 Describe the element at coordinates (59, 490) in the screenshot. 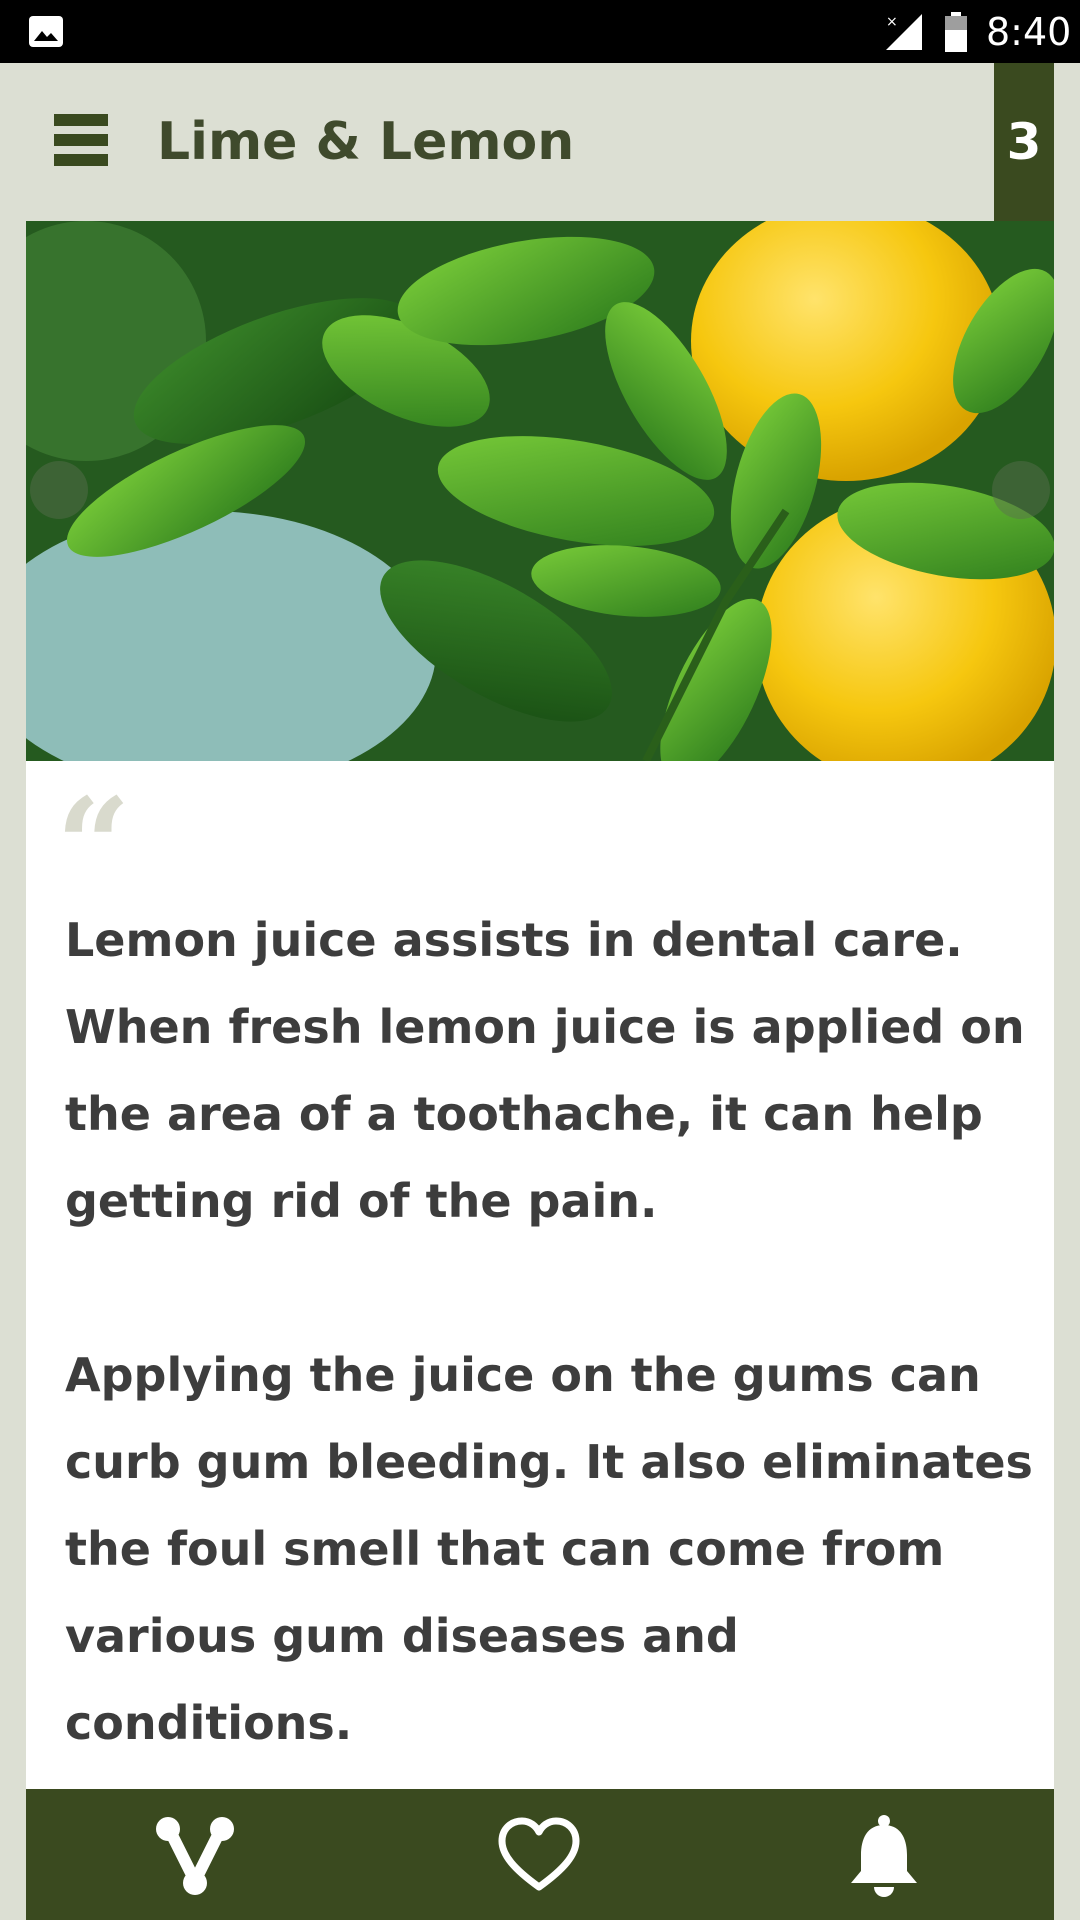

I see `chevron-left-icon` at that location.